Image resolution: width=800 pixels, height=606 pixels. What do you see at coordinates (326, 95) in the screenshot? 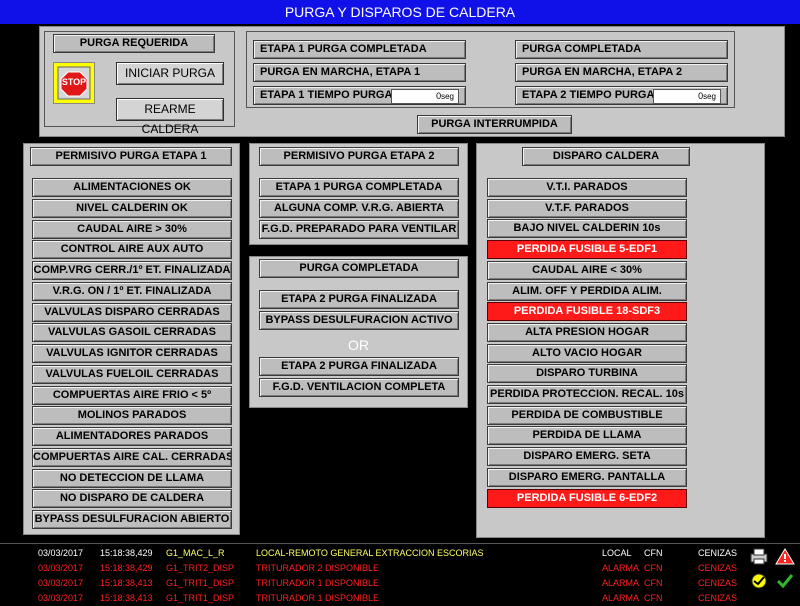
I see `status-label: ETAPA 1 TIEMPO PURGA` at bounding box center [326, 95].